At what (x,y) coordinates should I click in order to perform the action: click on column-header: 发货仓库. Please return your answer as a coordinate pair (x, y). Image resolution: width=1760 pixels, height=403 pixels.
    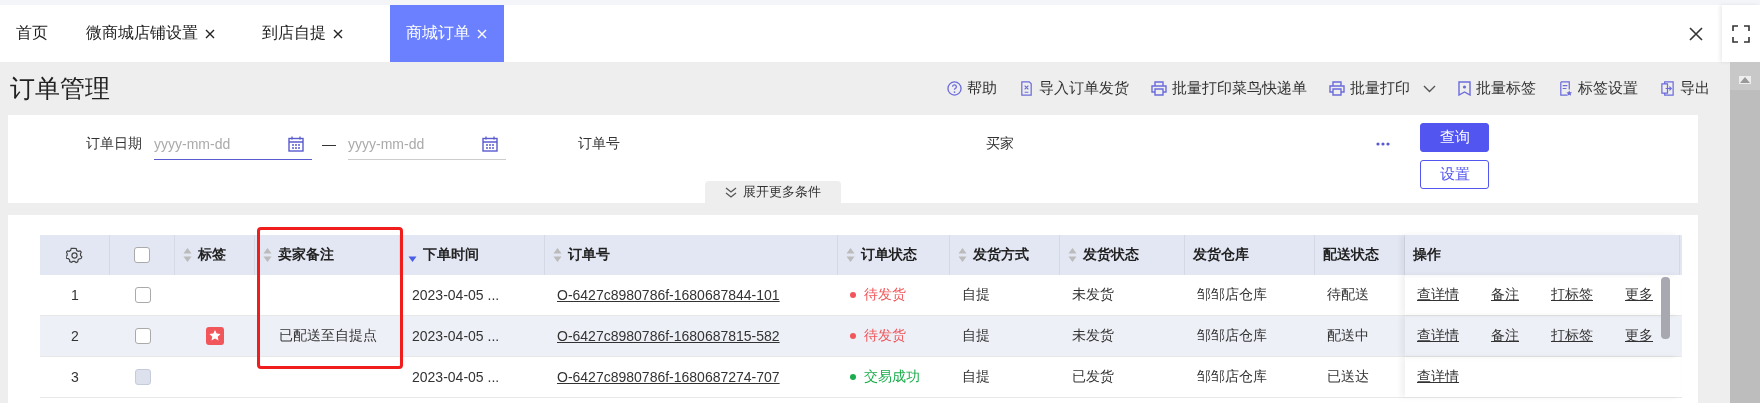
    Looking at the image, I should click on (1221, 255).